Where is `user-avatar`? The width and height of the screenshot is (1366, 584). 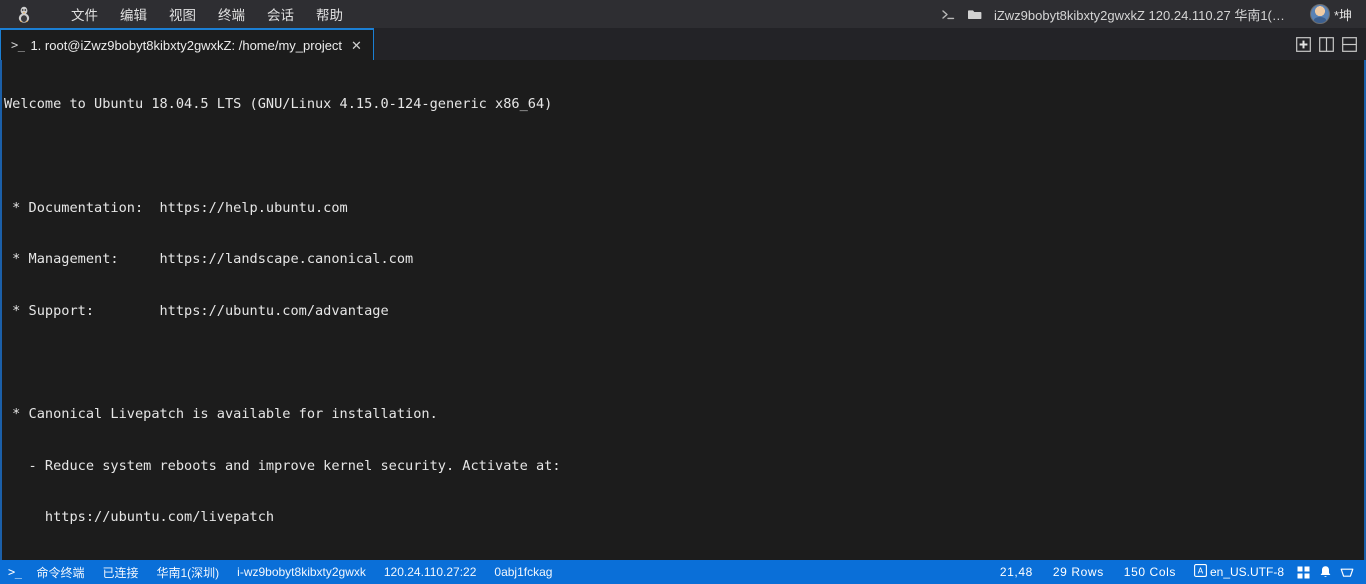
user-avatar is located at coordinates (1319, 14).